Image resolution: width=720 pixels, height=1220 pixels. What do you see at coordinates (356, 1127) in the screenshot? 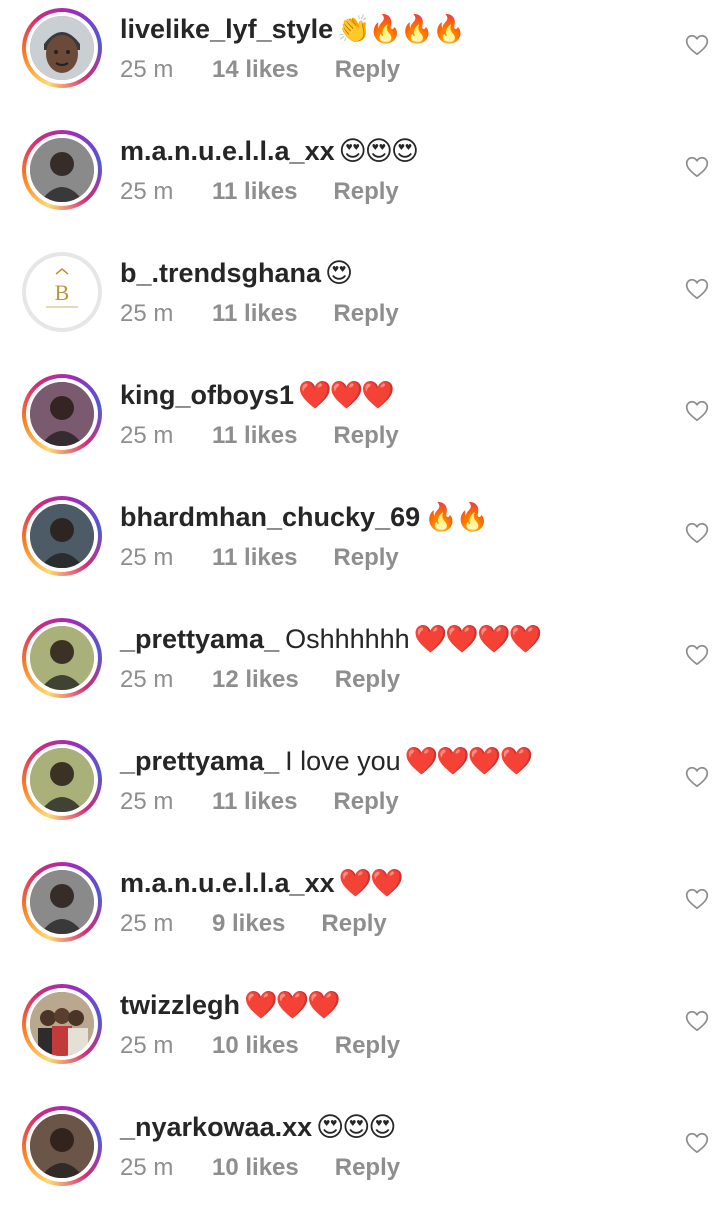
I see `comment-emojis: 😍😍😍` at bounding box center [356, 1127].